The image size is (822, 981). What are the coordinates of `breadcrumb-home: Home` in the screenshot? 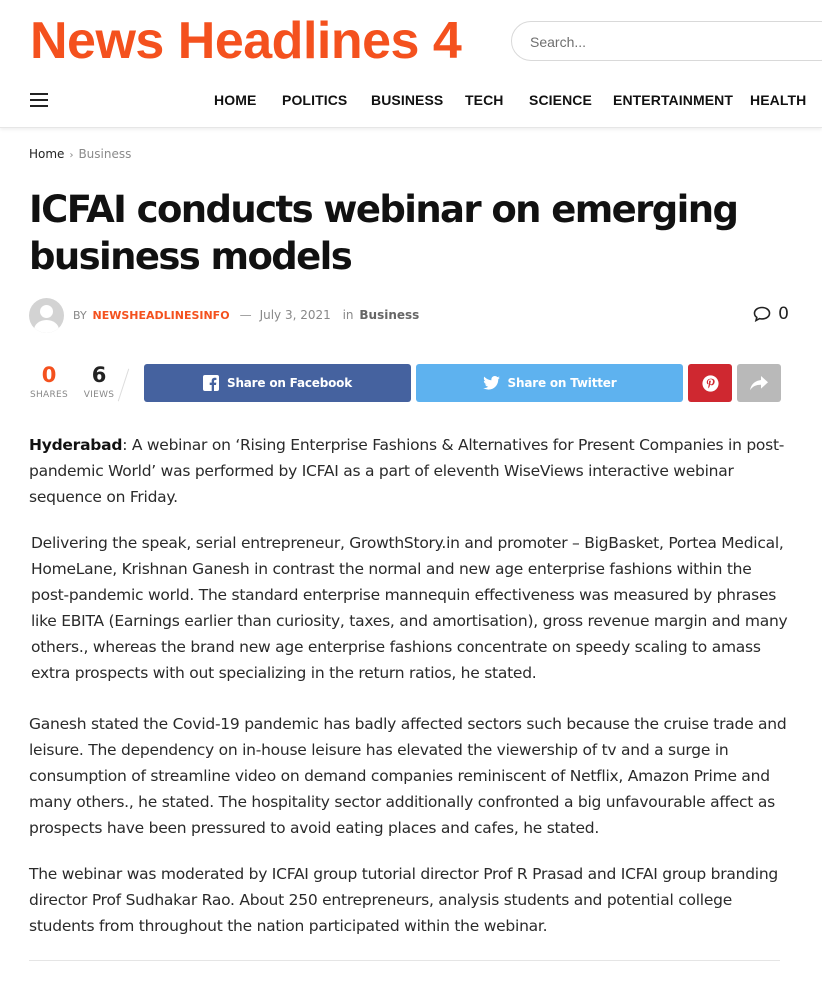 It's located at (46, 154).